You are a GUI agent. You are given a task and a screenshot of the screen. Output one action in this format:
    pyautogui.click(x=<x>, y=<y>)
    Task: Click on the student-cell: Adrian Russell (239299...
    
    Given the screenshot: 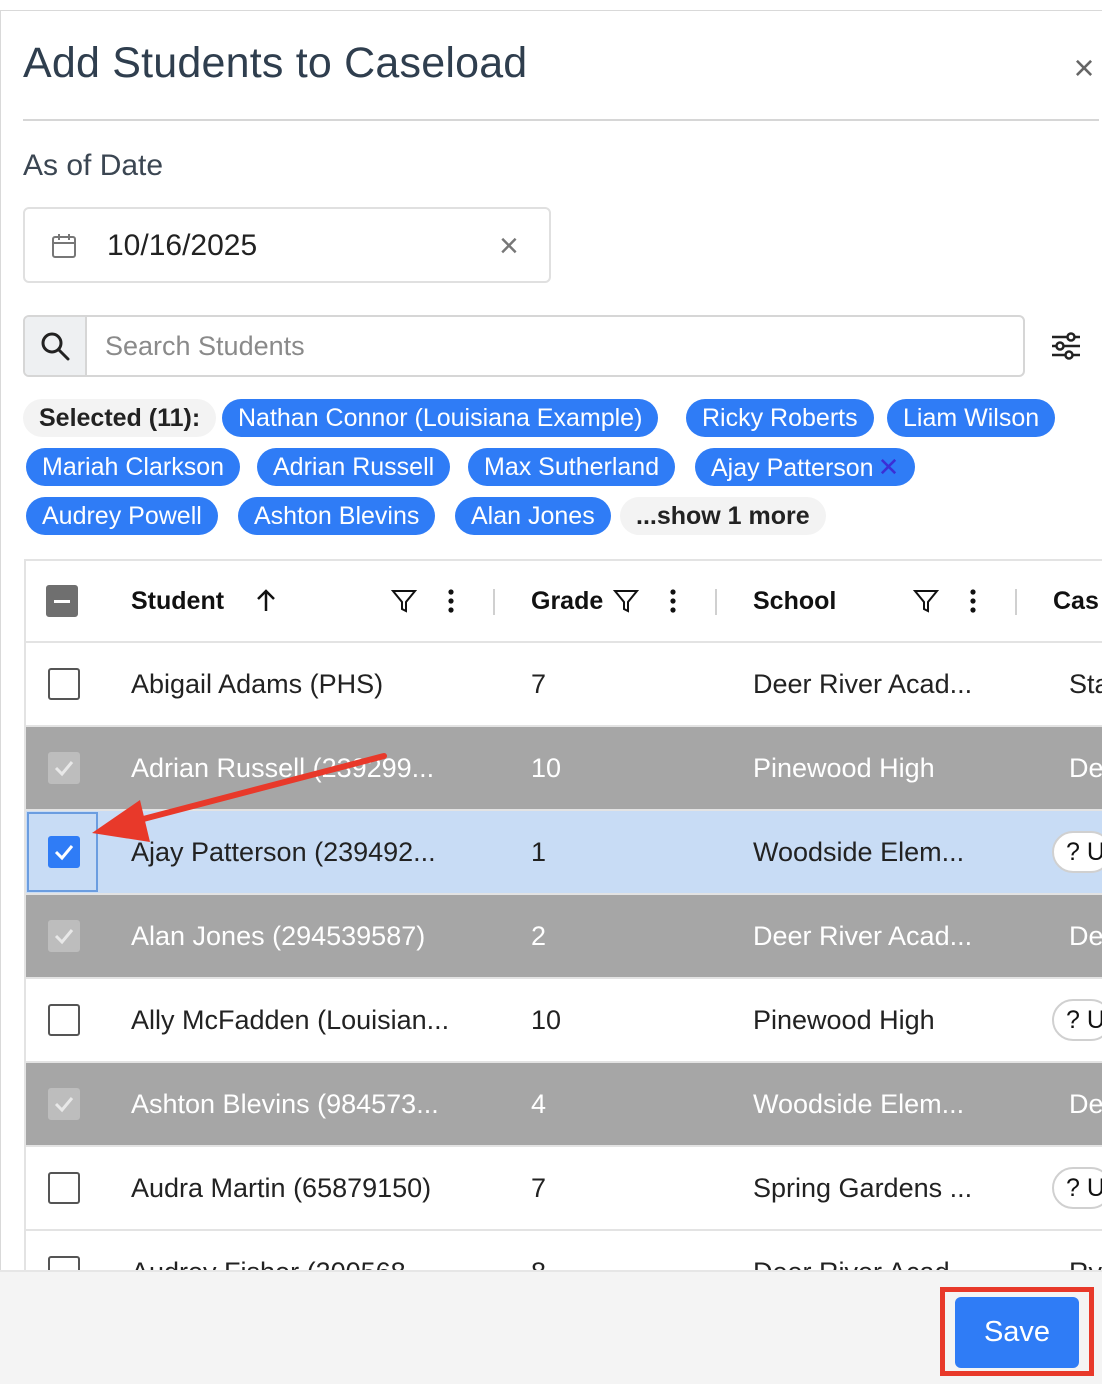 What is the action you would take?
    pyautogui.click(x=283, y=768)
    